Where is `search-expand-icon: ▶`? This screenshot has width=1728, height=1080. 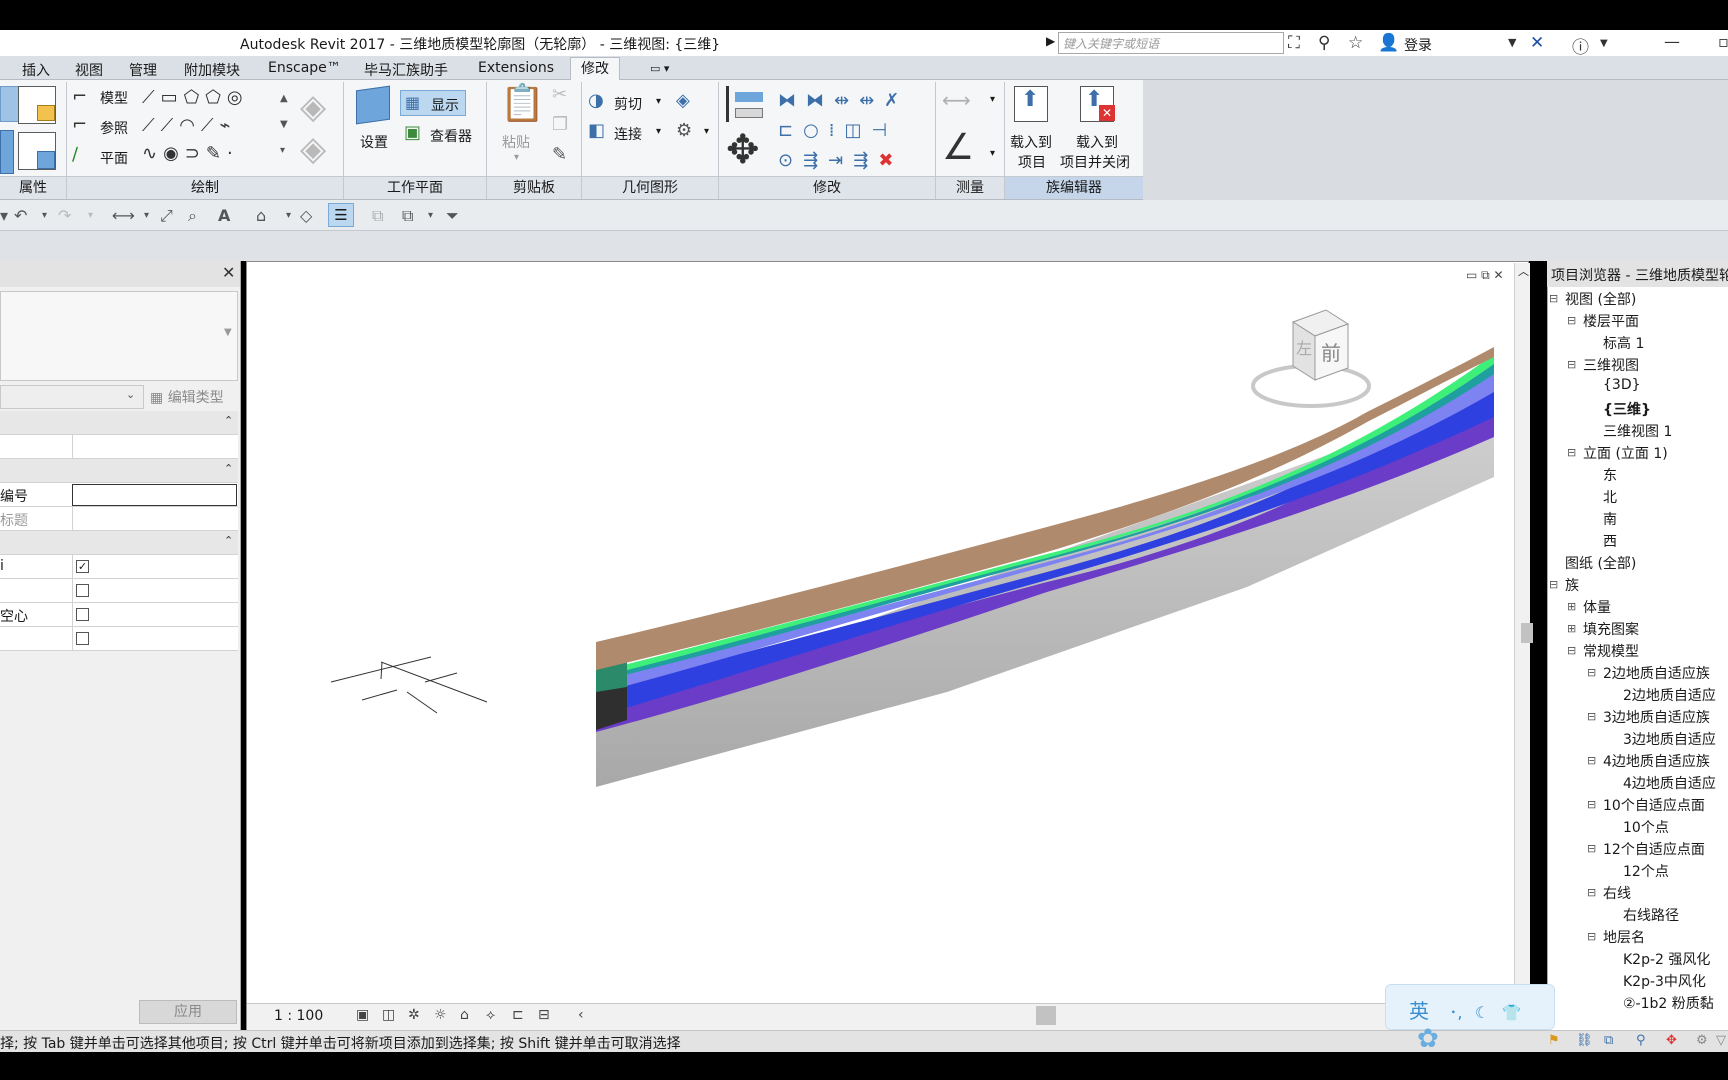
search-expand-icon: ▶ is located at coordinates (1050, 41).